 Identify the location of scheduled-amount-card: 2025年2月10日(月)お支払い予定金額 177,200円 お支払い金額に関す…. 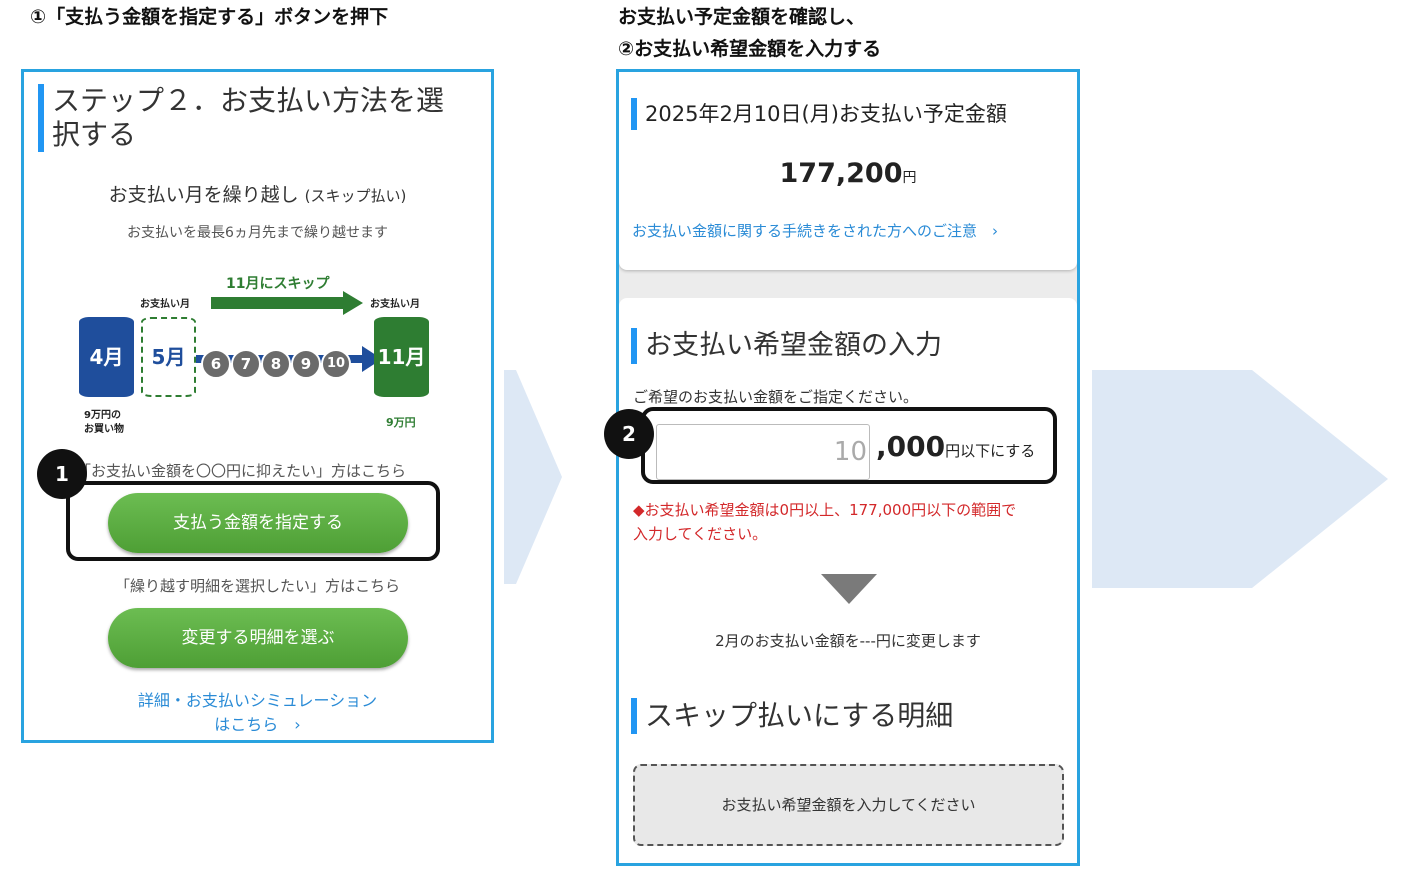
(848, 171).